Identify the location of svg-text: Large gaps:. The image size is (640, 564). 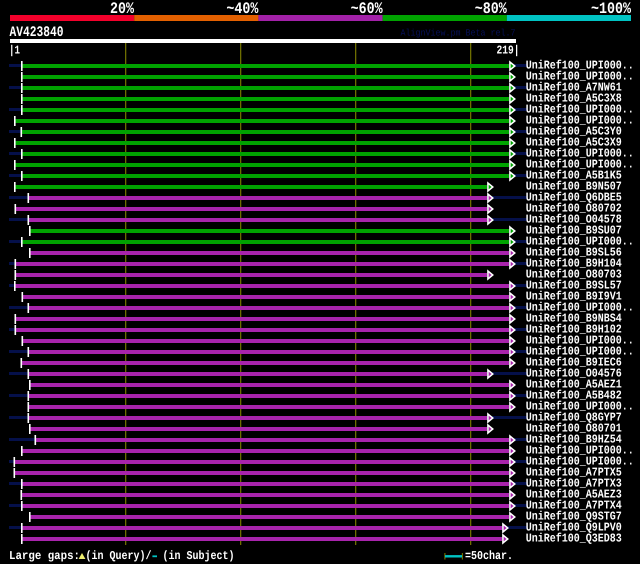
(44, 556).